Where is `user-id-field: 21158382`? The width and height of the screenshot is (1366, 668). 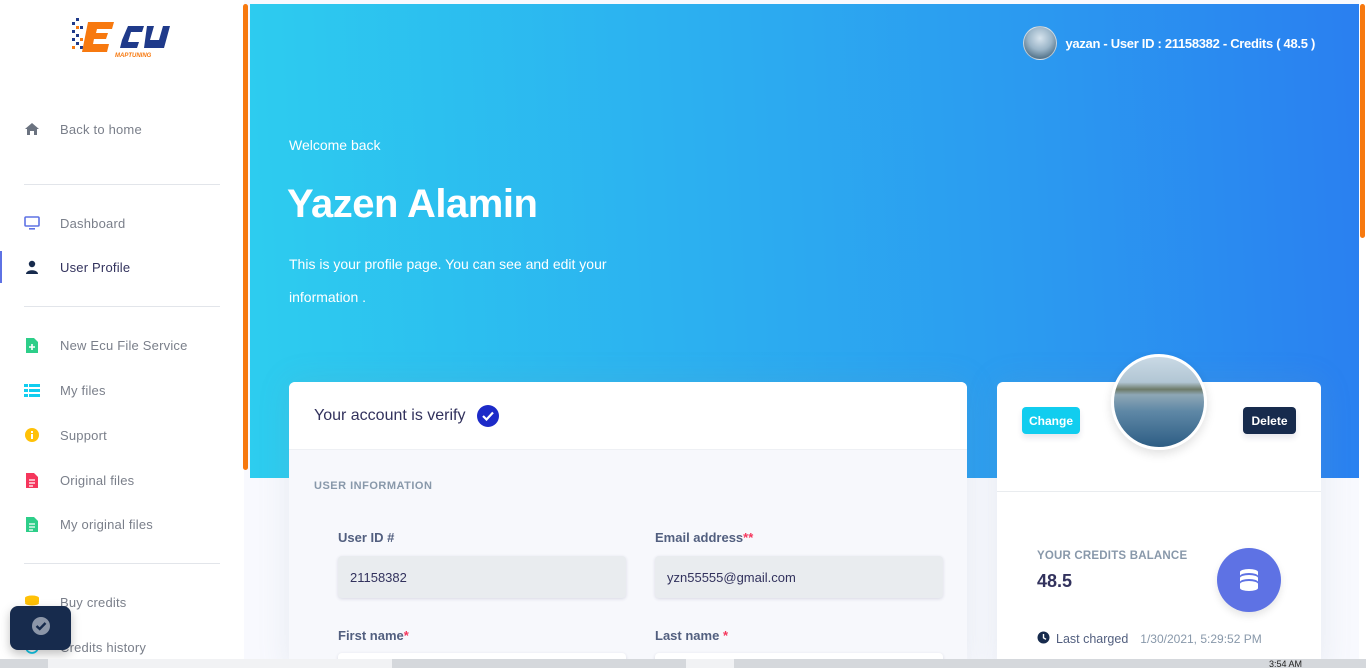
user-id-field: 21158382 is located at coordinates (482, 577).